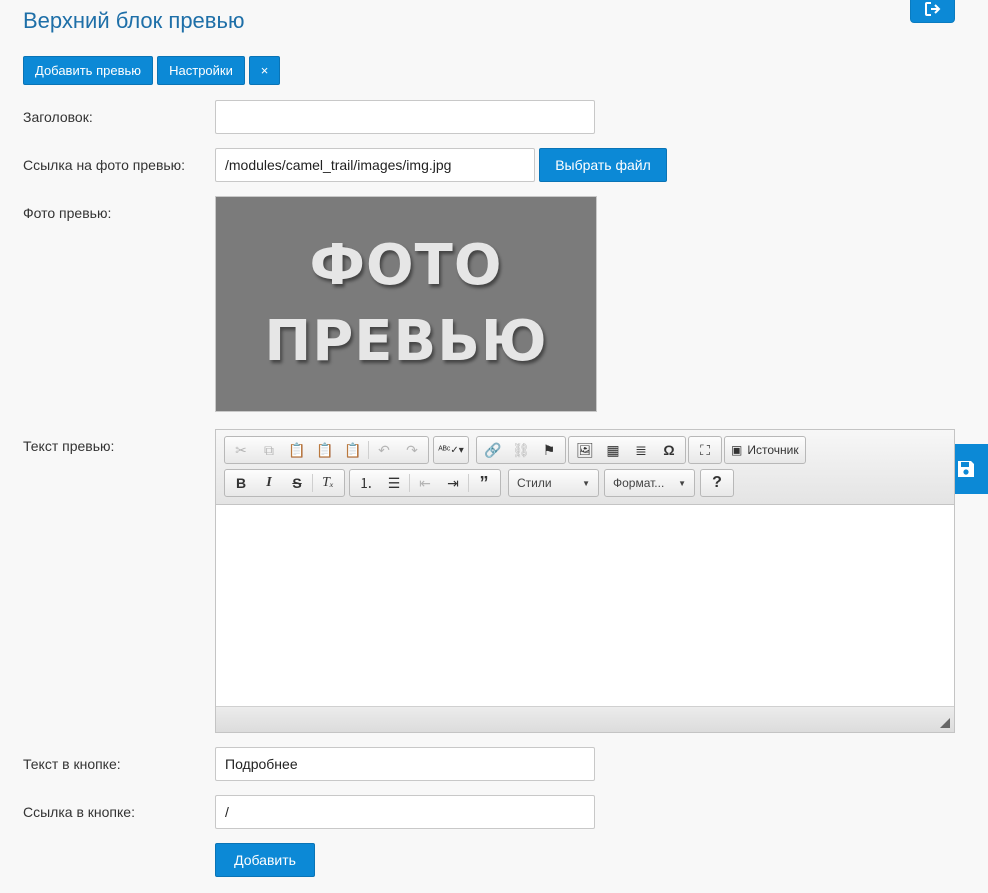 Image resolution: width=988 pixels, height=893 pixels. What do you see at coordinates (201, 70) in the screenshot?
I see `settings-button: Настройки` at bounding box center [201, 70].